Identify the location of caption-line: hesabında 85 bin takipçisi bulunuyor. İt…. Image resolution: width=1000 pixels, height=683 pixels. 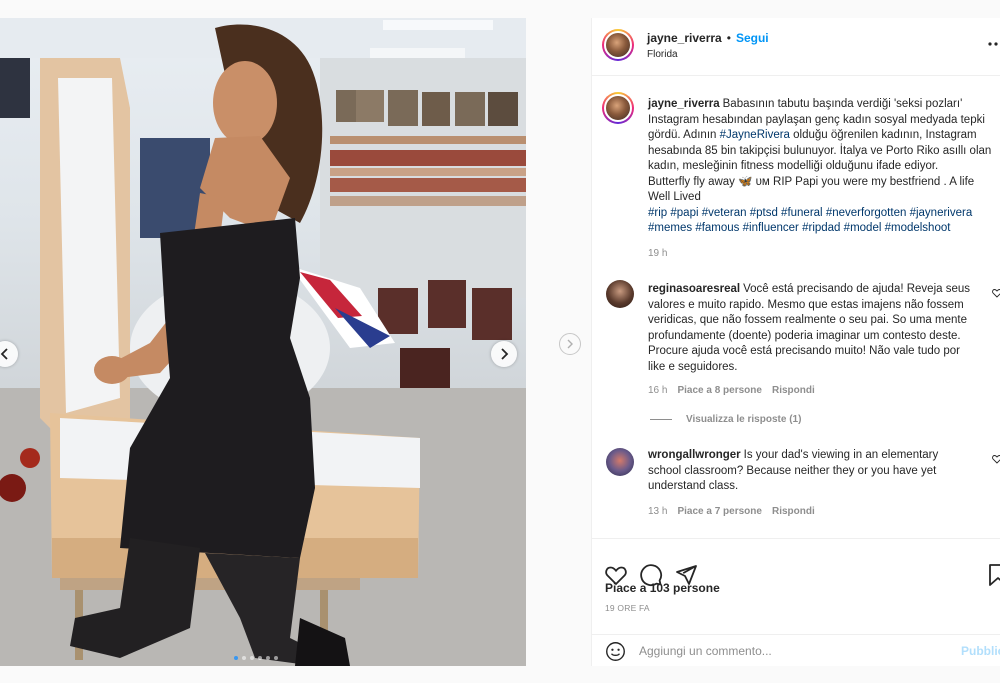
(820, 150).